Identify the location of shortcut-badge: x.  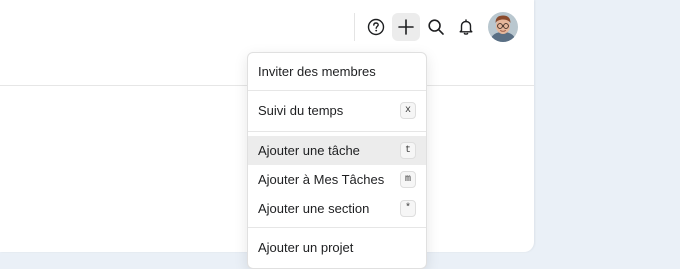
(407, 110).